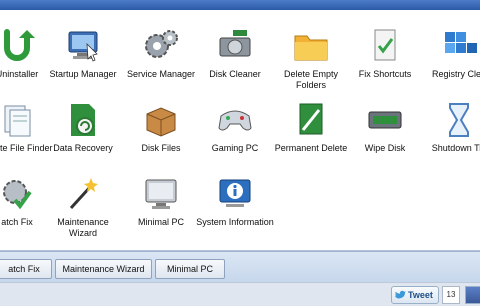 The width and height of the screenshot is (480, 306). What do you see at coordinates (26, 269) in the screenshot?
I see `quick-button-batch-fix: atch Fix` at bounding box center [26, 269].